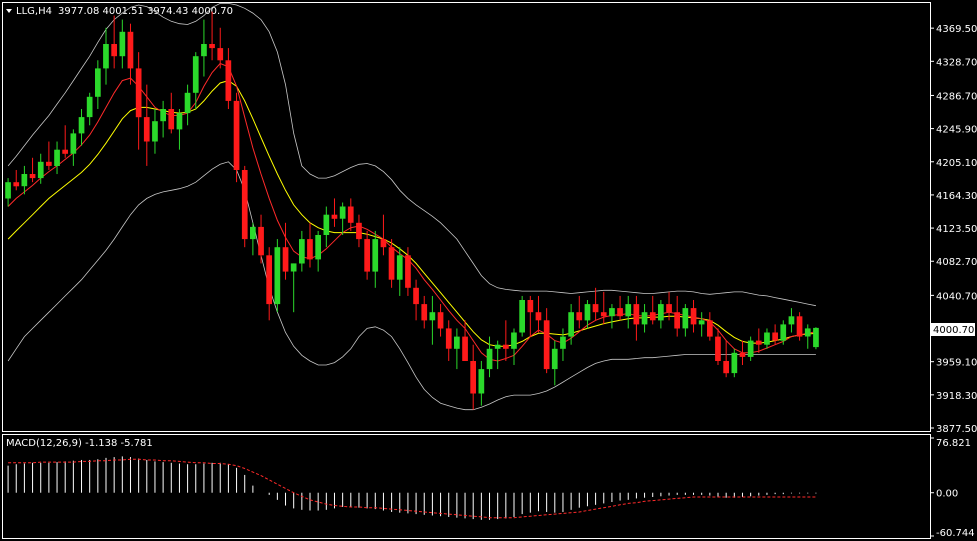 Image resolution: width=977 pixels, height=541 pixels. Describe the element at coordinates (145, 11) in the screenshot. I see `ohlc-label: 3977.08 4001.51 3974.43 4000.70` at that location.